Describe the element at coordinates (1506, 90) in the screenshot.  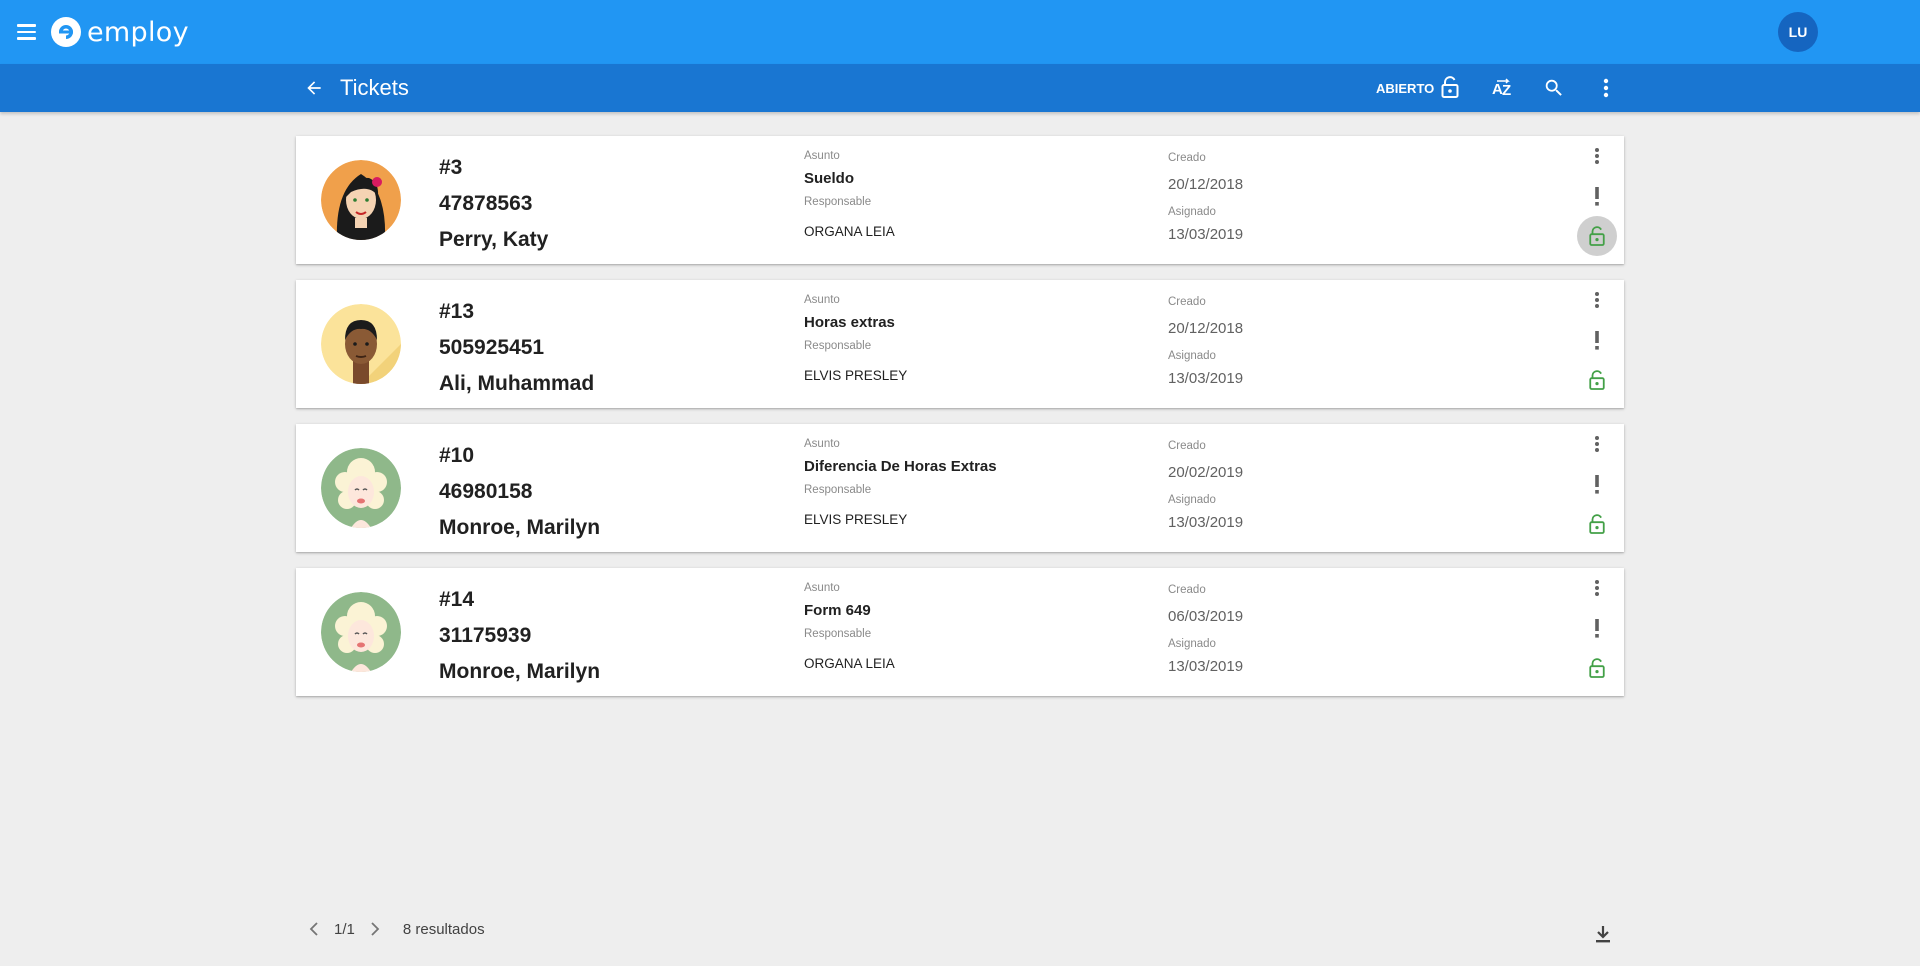
I see `svg-text: Z` at that location.